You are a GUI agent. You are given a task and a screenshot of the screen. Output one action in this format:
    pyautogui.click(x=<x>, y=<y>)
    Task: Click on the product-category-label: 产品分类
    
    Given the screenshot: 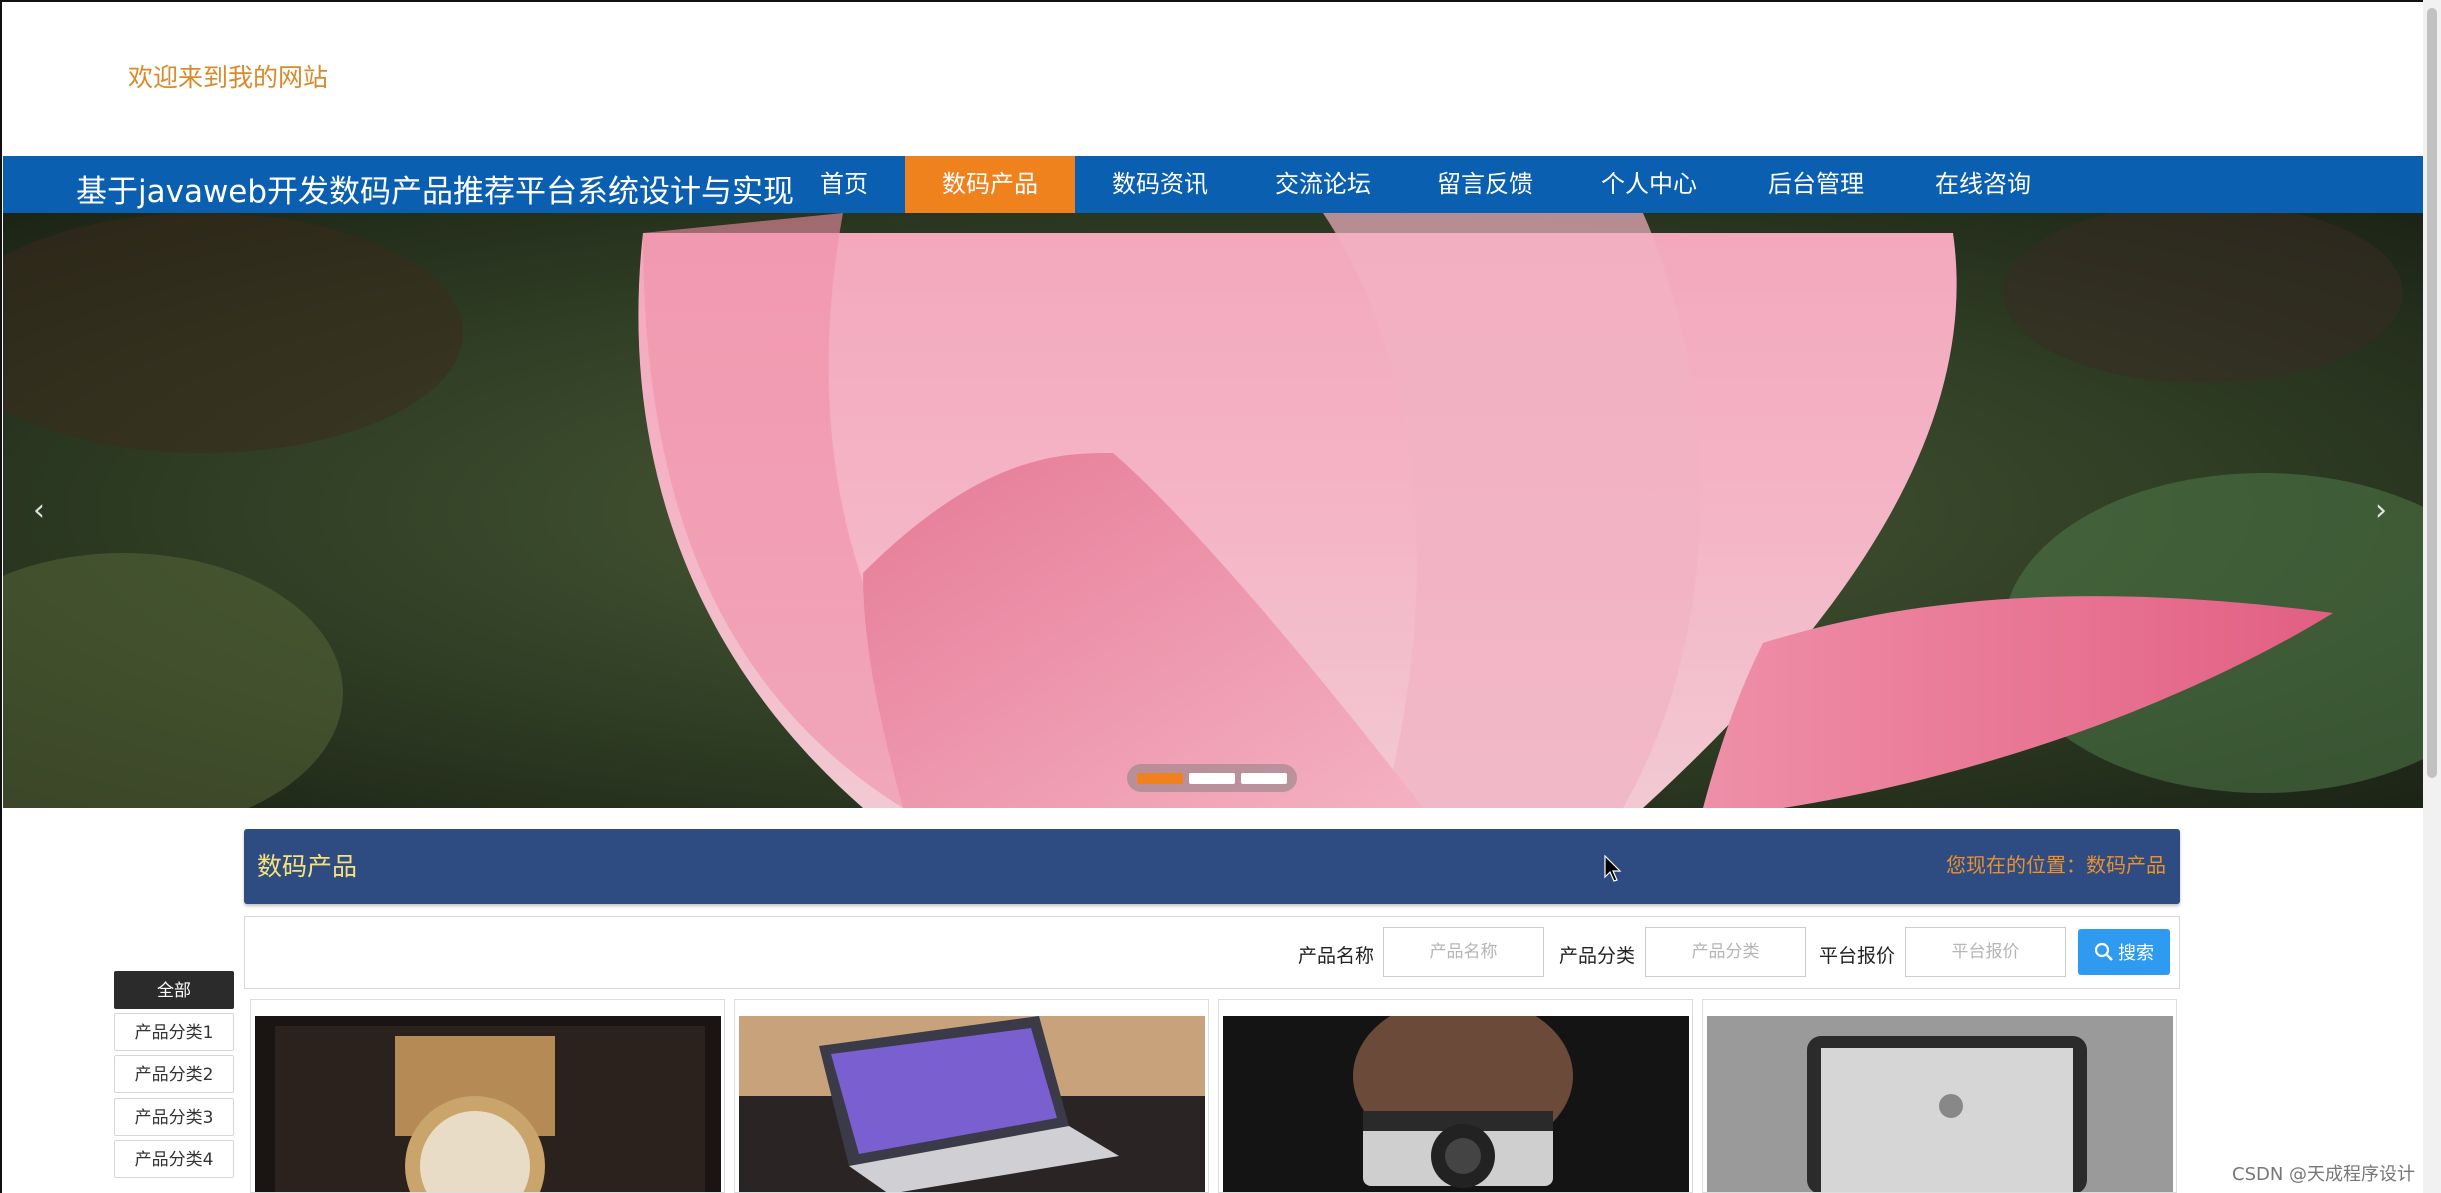 What is the action you would take?
    pyautogui.click(x=1597, y=956)
    